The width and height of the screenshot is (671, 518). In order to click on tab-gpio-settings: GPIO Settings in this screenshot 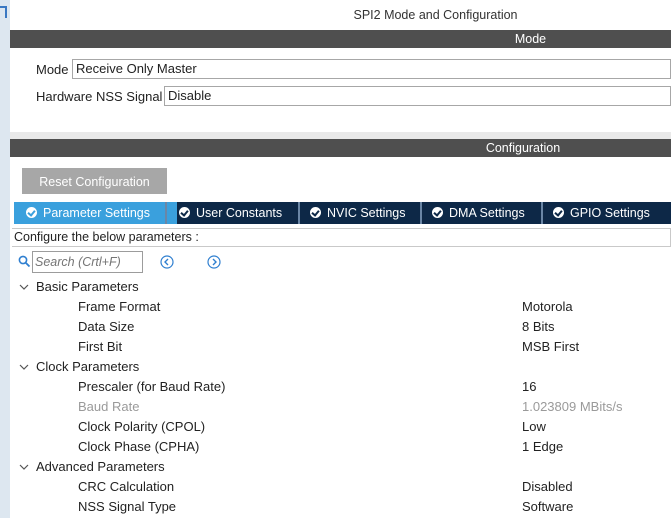, I will do `click(607, 213)`.